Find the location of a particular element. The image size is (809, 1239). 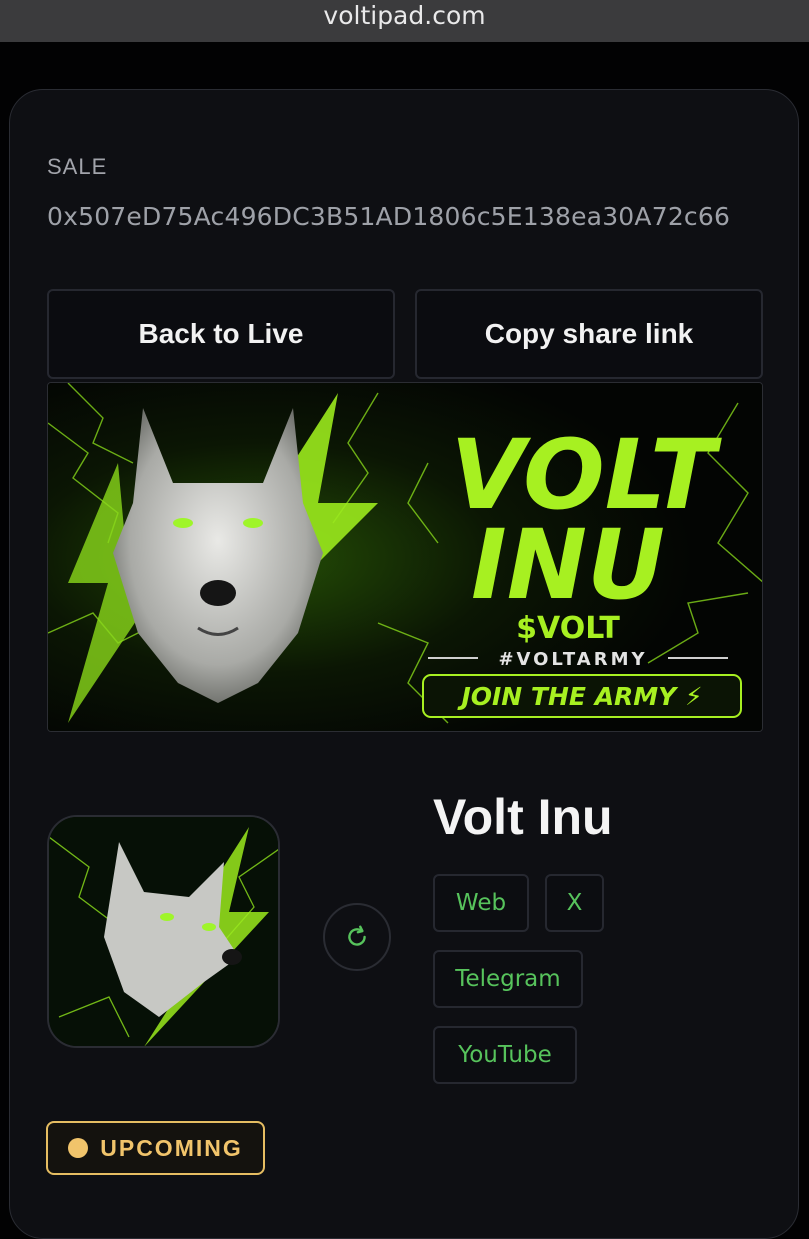

banner-title-line2: INU is located at coordinates (568, 565).